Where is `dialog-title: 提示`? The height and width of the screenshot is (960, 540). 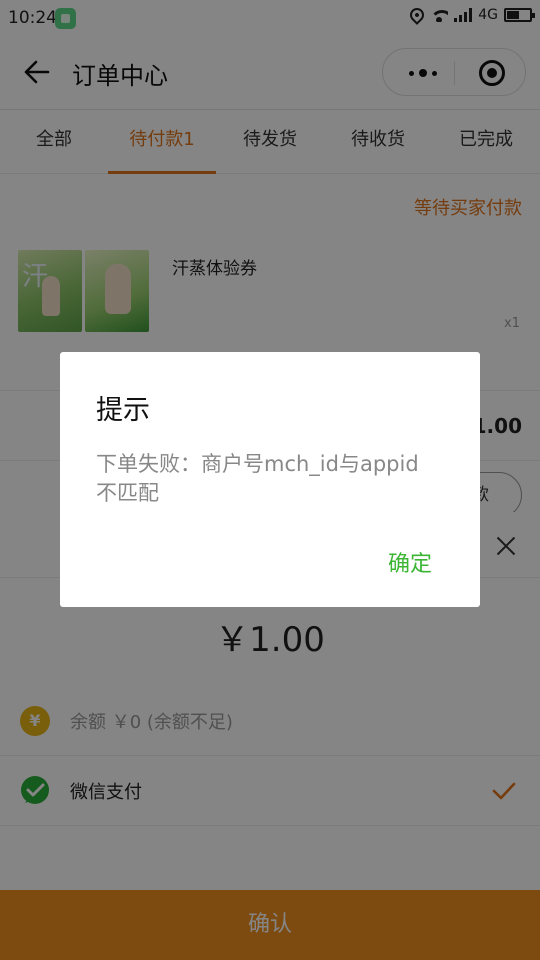
dialog-title: 提示 is located at coordinates (123, 410).